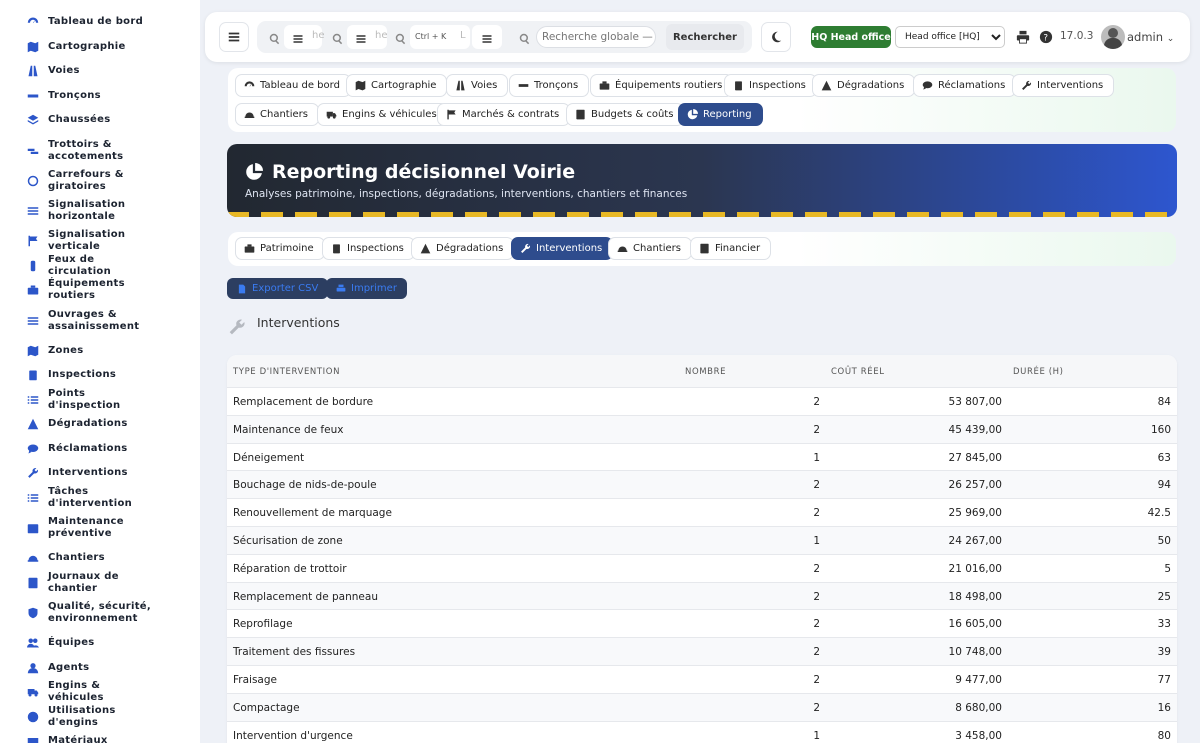 The width and height of the screenshot is (1200, 743). Describe the element at coordinates (1038, 372) in the screenshot. I see `column-header-duration: DURÉE (H)` at that location.